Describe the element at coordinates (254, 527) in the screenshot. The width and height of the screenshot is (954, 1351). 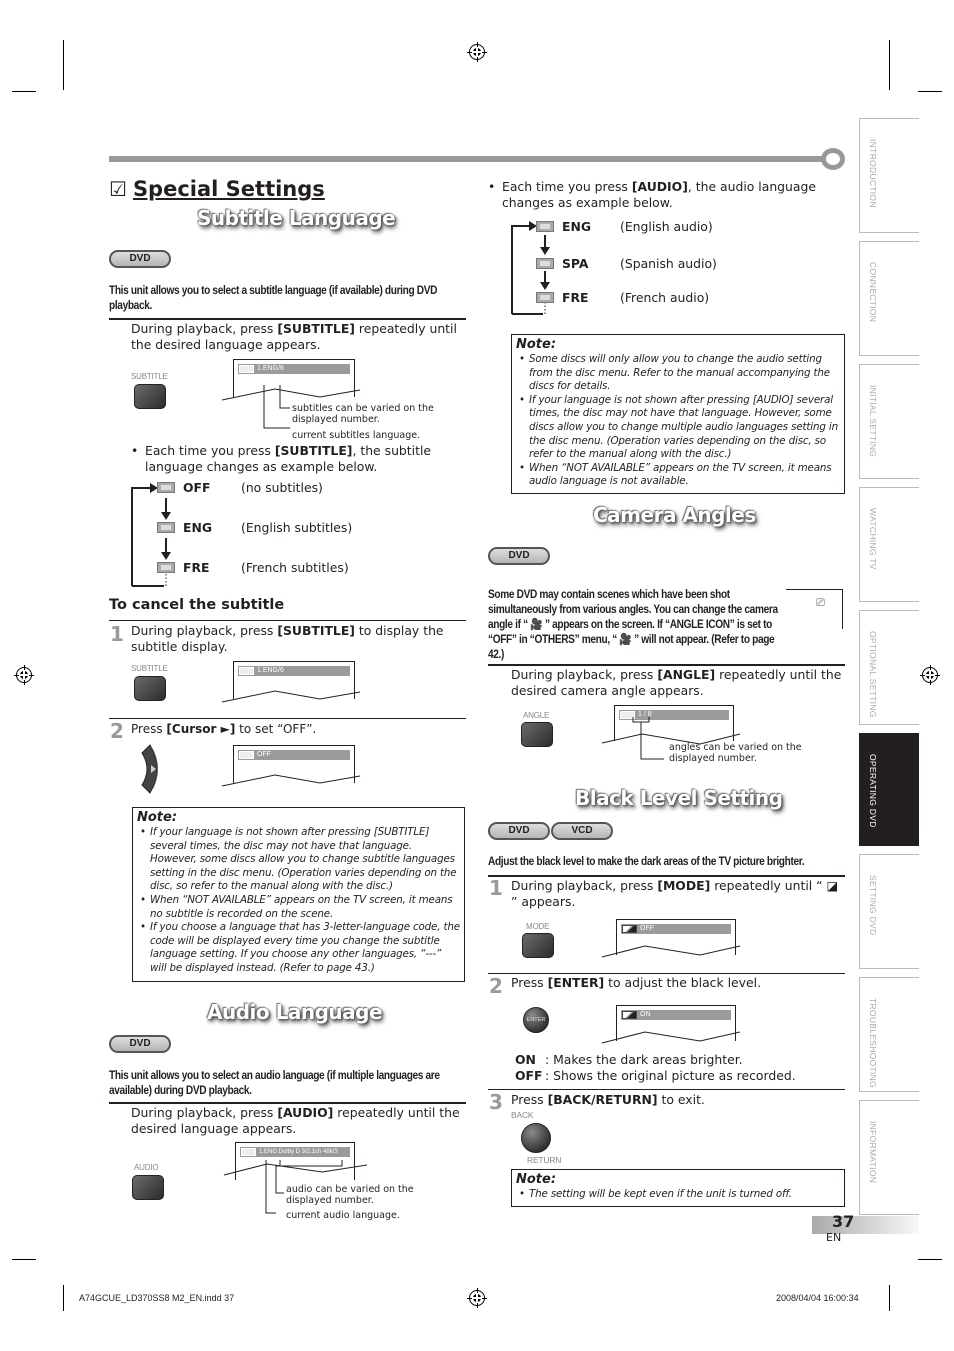
I see `cycle-item: ENG (English subtitles)` at that location.